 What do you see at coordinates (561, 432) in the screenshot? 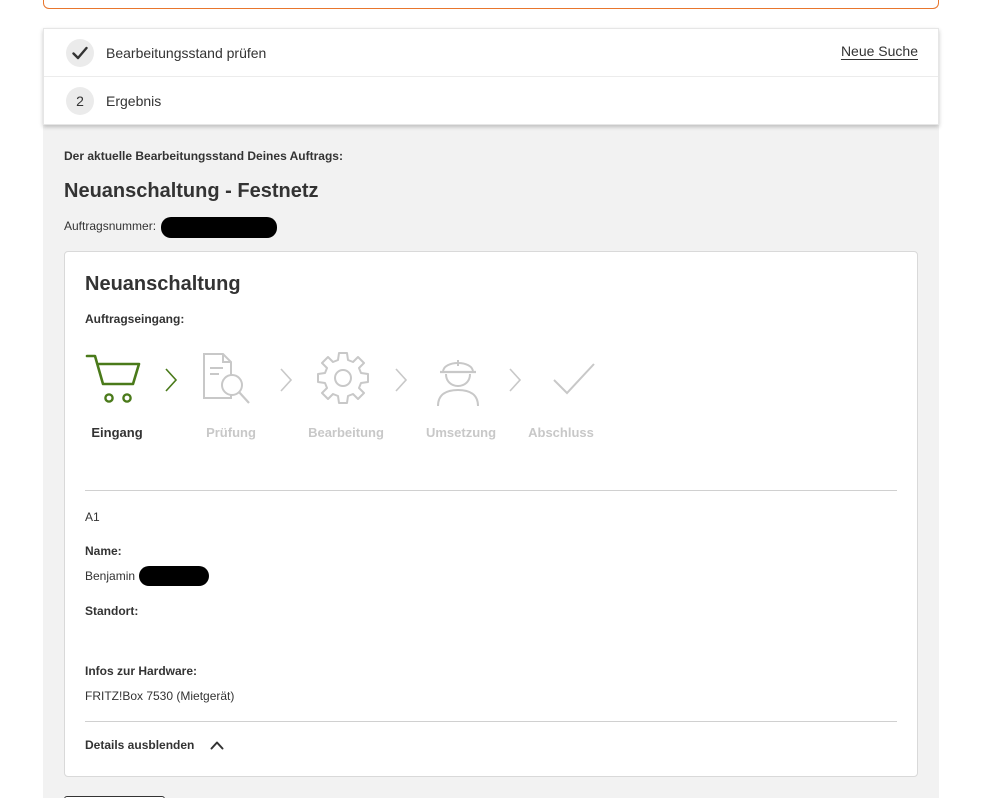
I see `status-step-label: Abschluss` at bounding box center [561, 432].